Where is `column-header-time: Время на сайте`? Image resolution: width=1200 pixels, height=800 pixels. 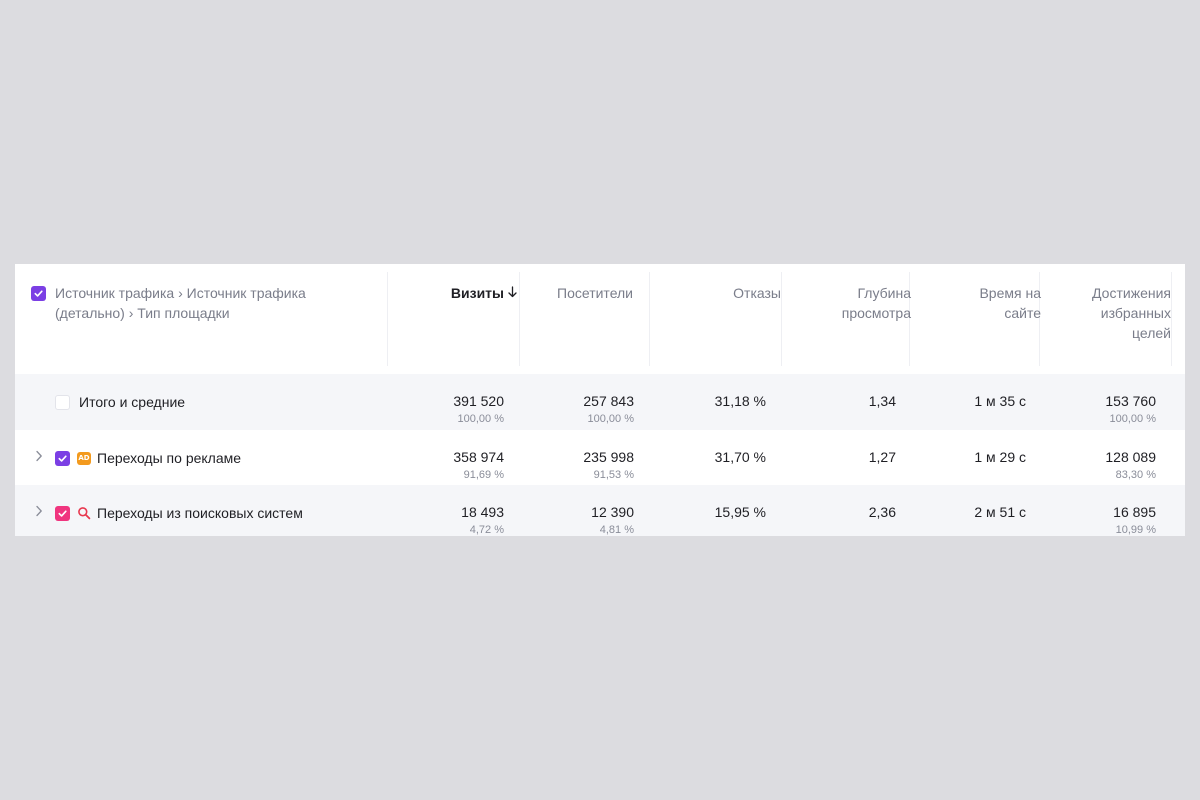
column-header-time: Время на сайте is located at coordinates (976, 319).